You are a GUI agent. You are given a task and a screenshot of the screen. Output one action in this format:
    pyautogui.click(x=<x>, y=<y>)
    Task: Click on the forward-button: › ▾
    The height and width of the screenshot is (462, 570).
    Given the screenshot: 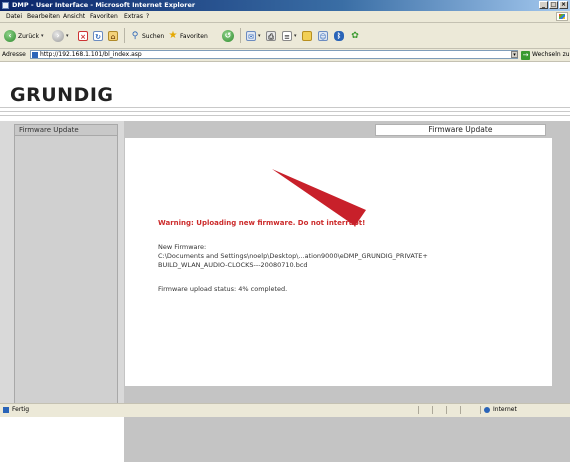 What is the action you would take?
    pyautogui.click(x=60, y=36)
    